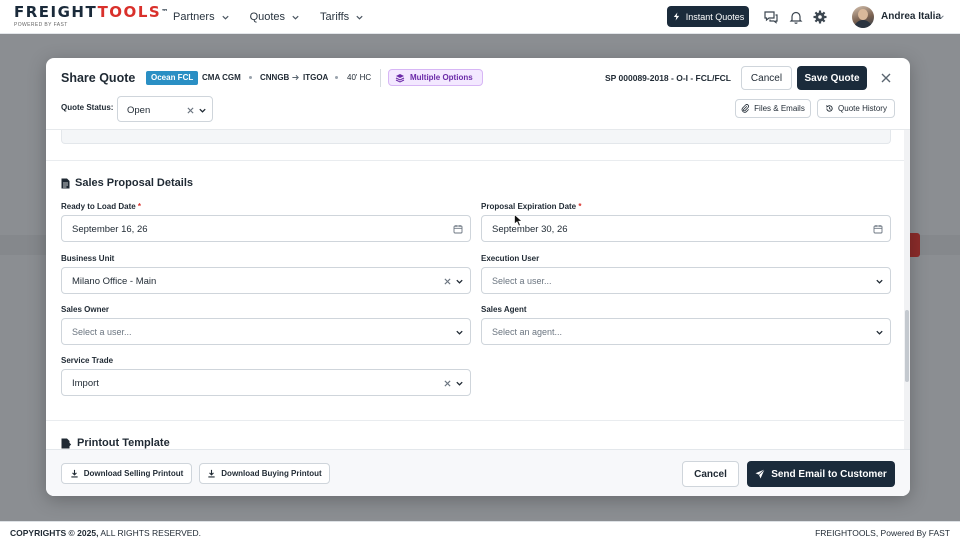  What do you see at coordinates (504, 309) in the screenshot?
I see `sales-agent-label: Sales Agent` at bounding box center [504, 309].